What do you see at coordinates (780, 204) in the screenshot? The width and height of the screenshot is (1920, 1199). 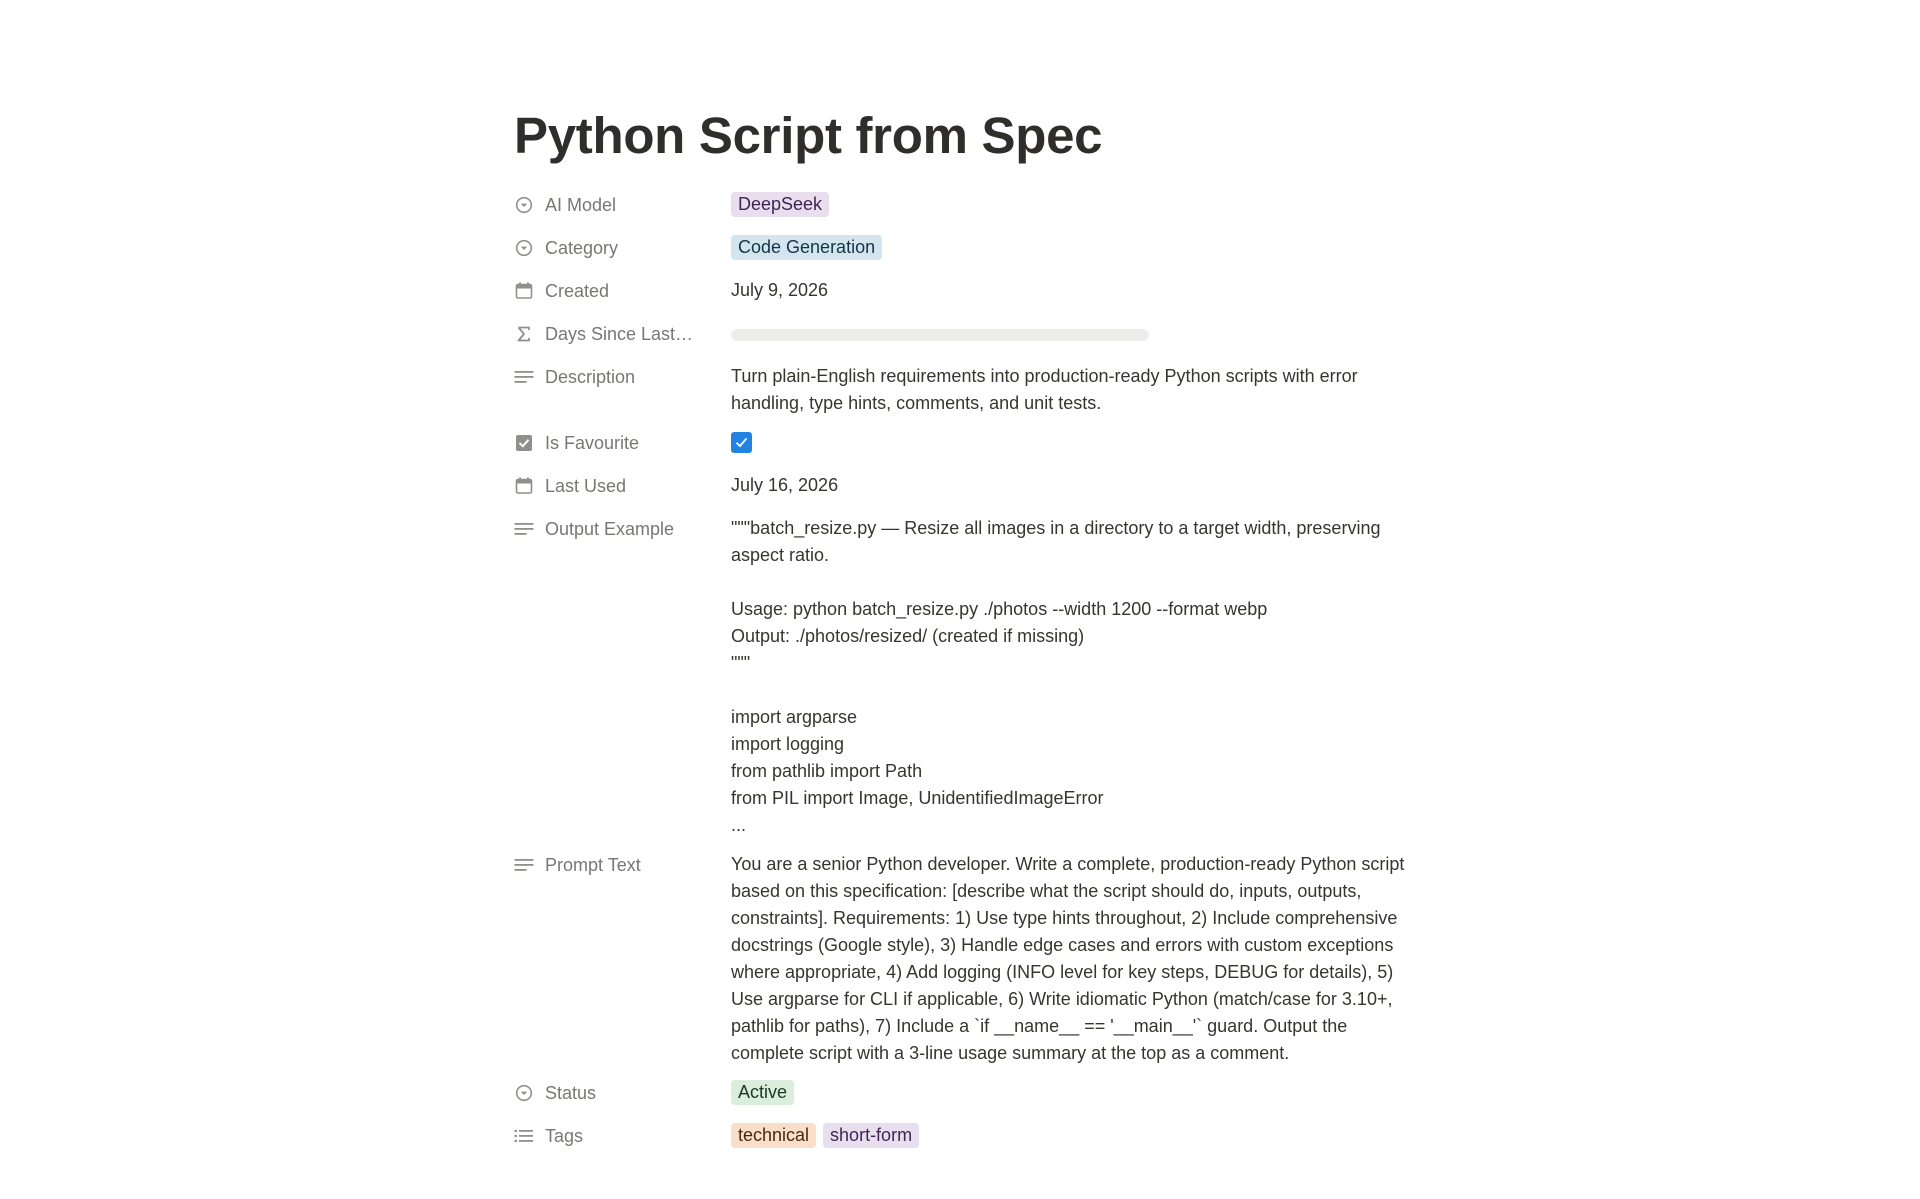 I see `select-tag-ai-model: DeepSeek` at bounding box center [780, 204].